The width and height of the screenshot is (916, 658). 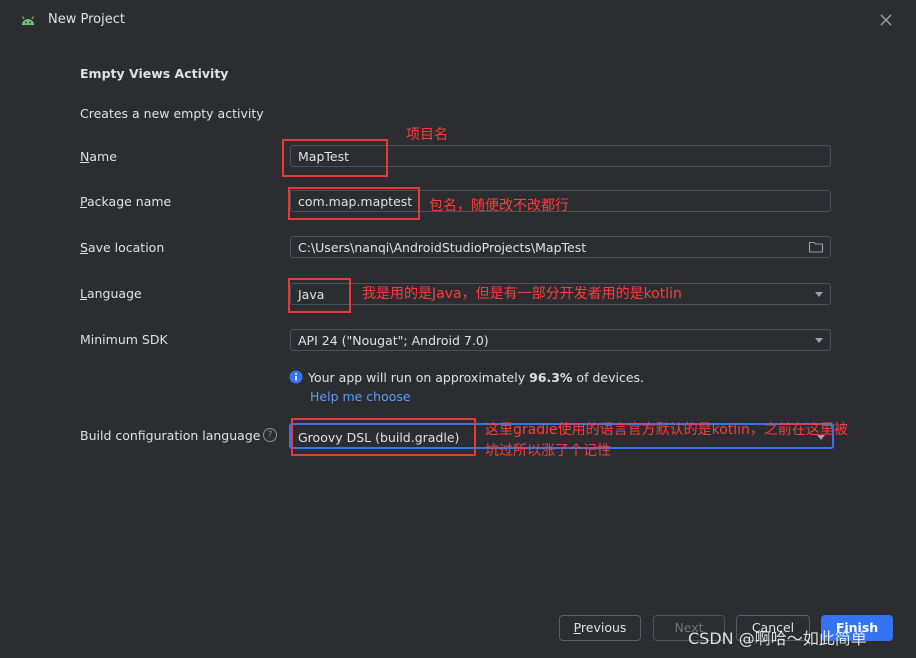 I want to click on info-icon, so click(x=296, y=377).